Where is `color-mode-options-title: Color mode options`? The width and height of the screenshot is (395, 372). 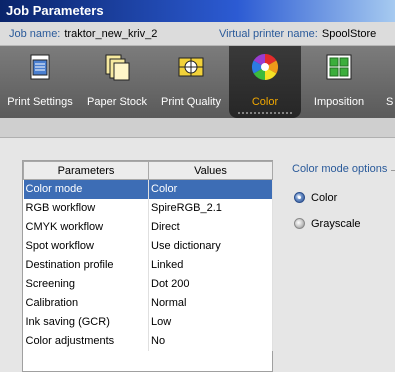
color-mode-options-title: Color mode options is located at coordinates (340, 169).